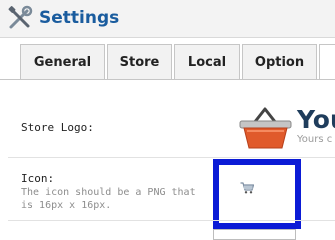 Image resolution: width=335 pixels, height=240 pixels. Describe the element at coordinates (62, 62) in the screenshot. I see `tab-general: General` at that location.